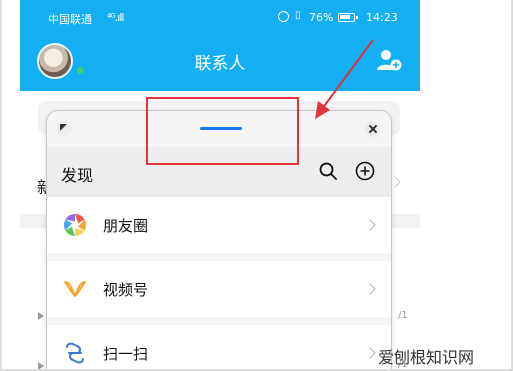  Describe the element at coordinates (220, 18) in the screenshot. I see `status-bar: 中国联通 ⁴ᴳ.ıll ▯ 76% 14:23` at that location.